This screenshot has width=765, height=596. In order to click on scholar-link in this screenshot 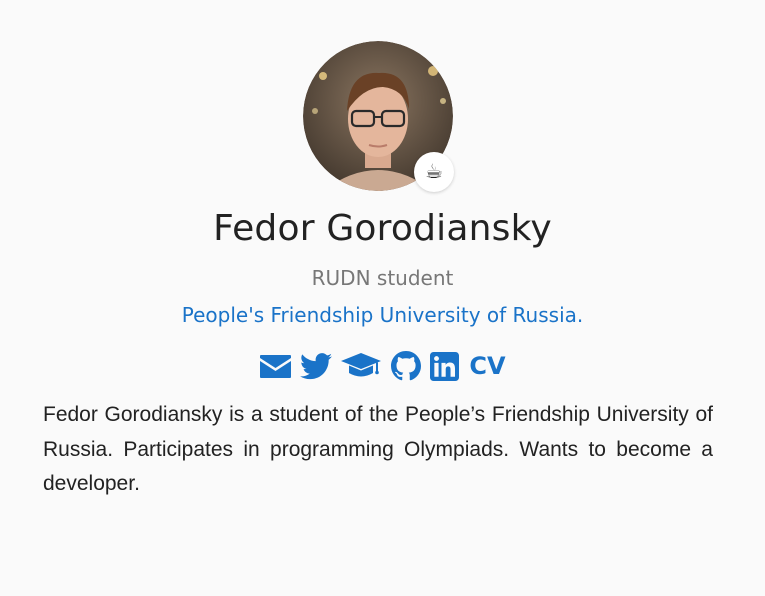, I will do `click(361, 366)`.